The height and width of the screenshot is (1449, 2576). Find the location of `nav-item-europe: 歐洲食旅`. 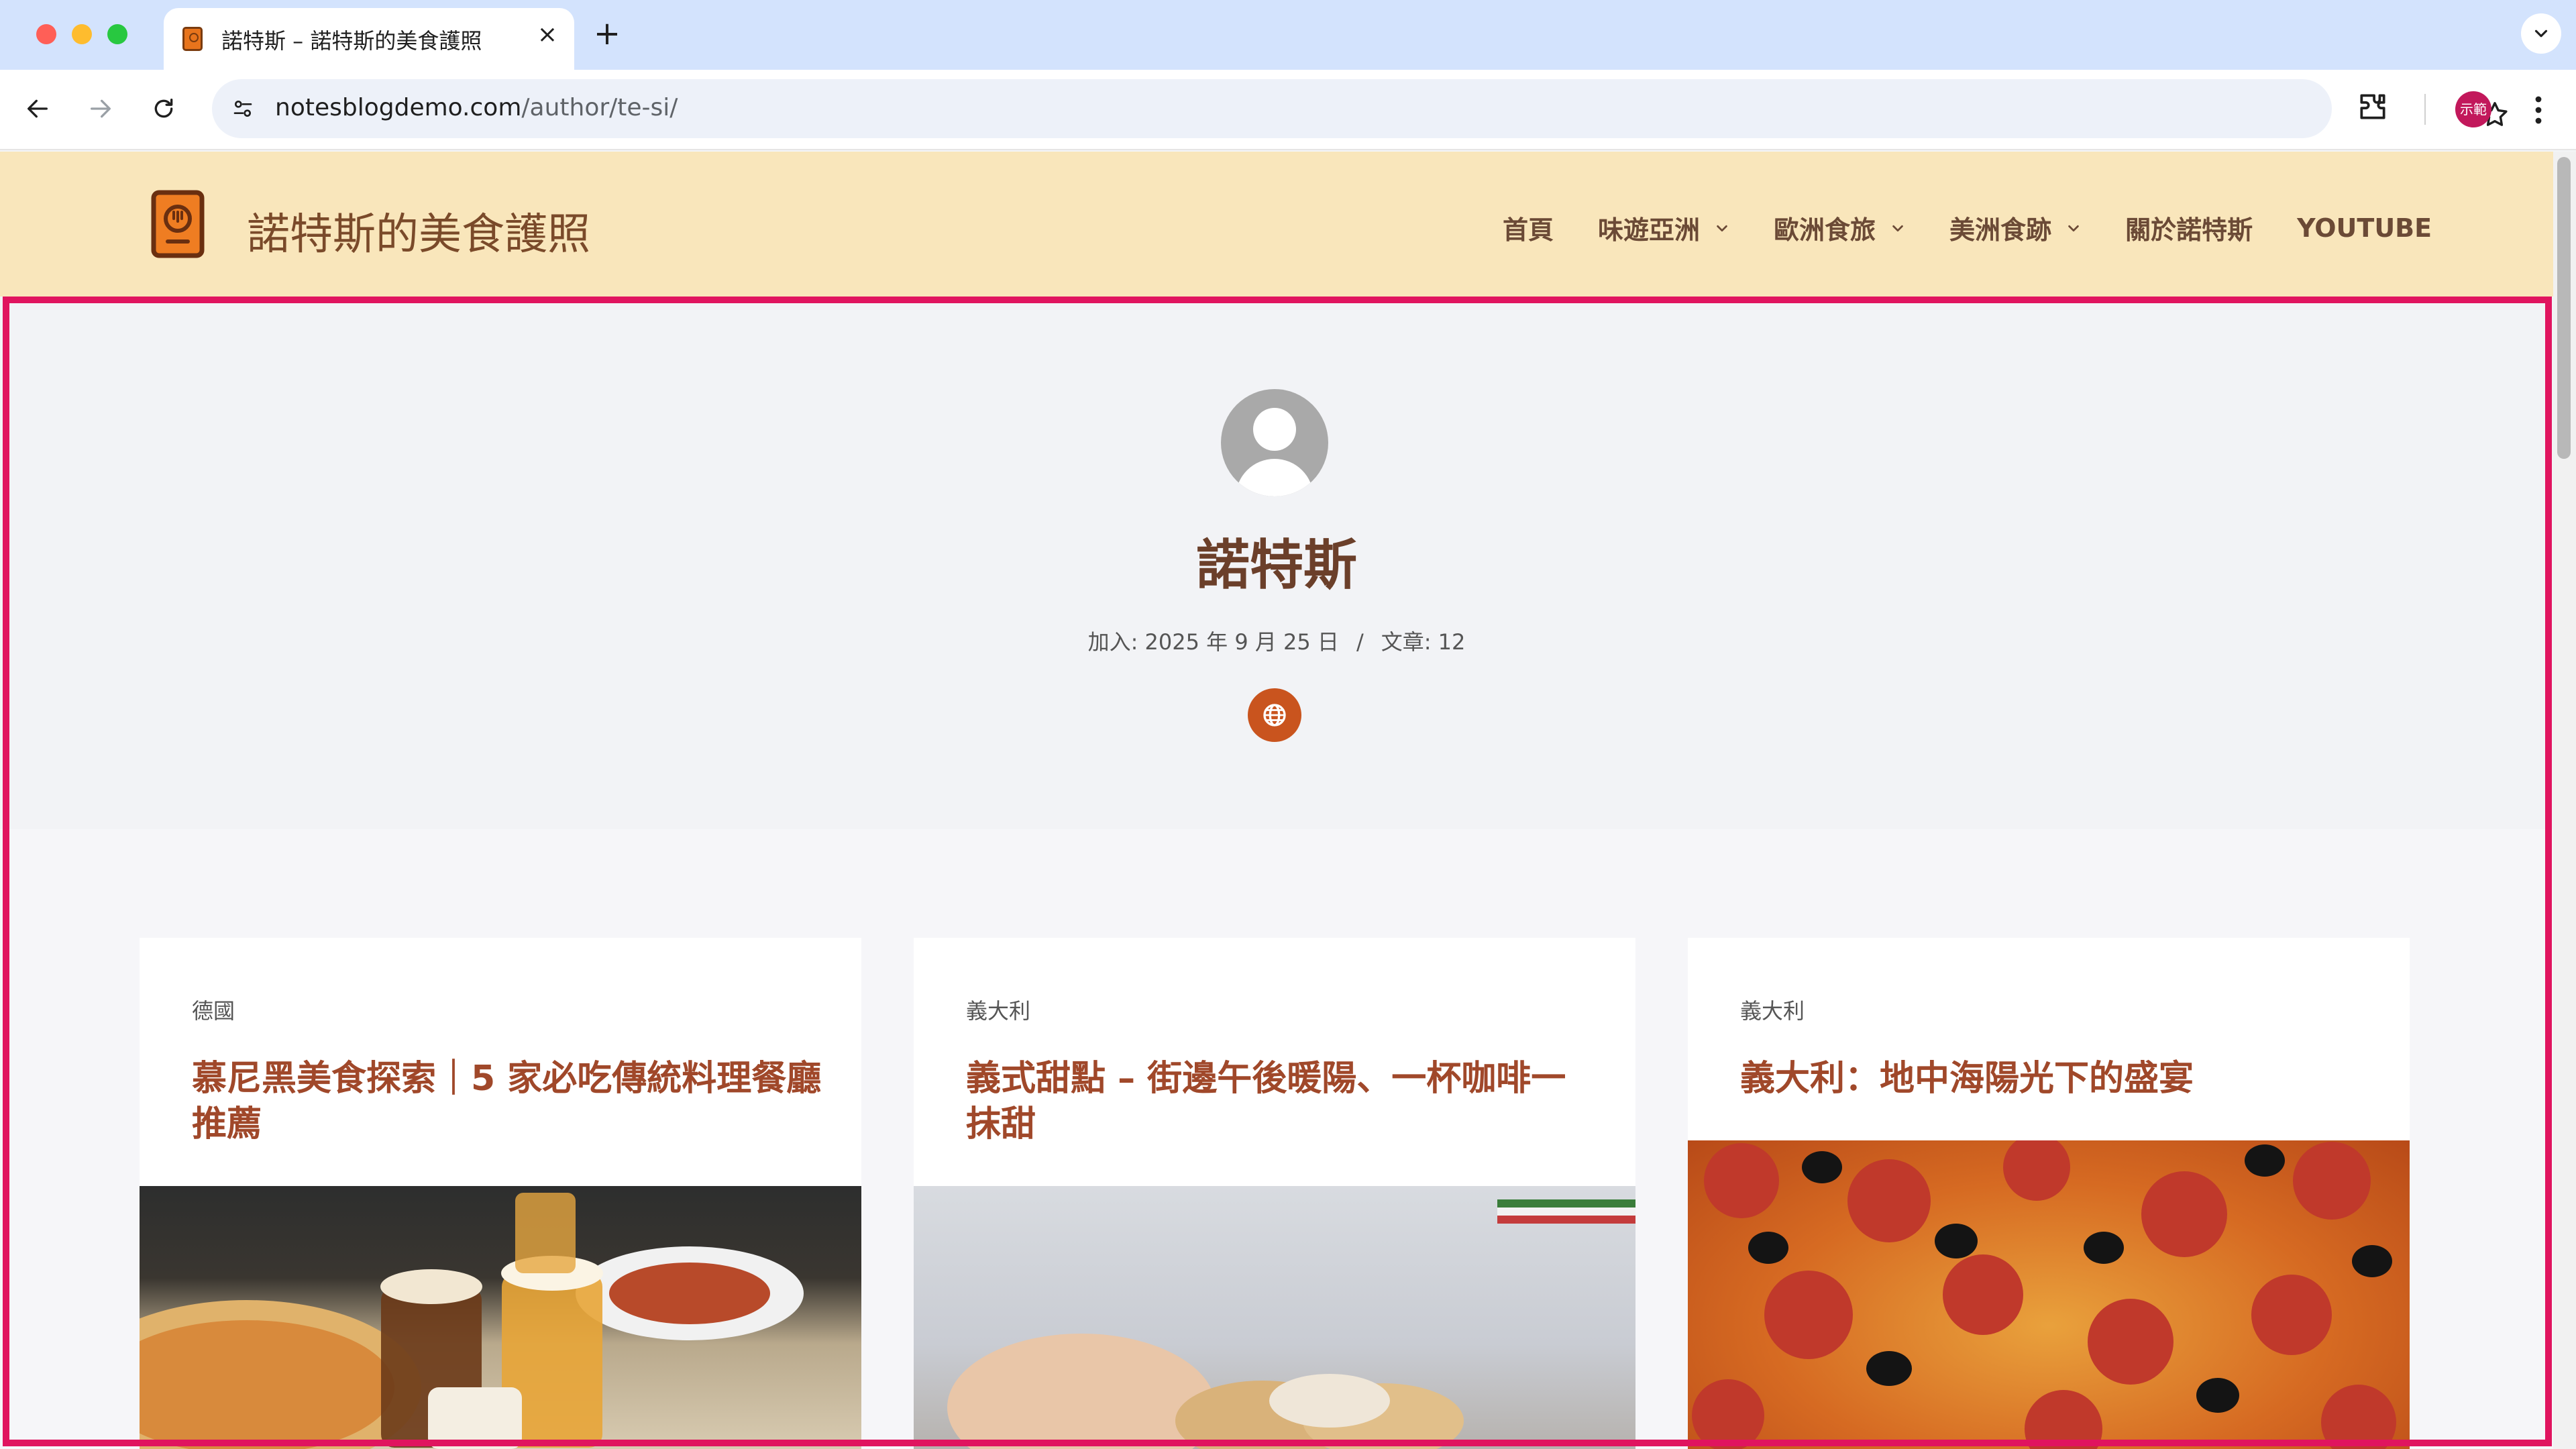

nav-item-europe: 歐洲食旅 is located at coordinates (1839, 227).